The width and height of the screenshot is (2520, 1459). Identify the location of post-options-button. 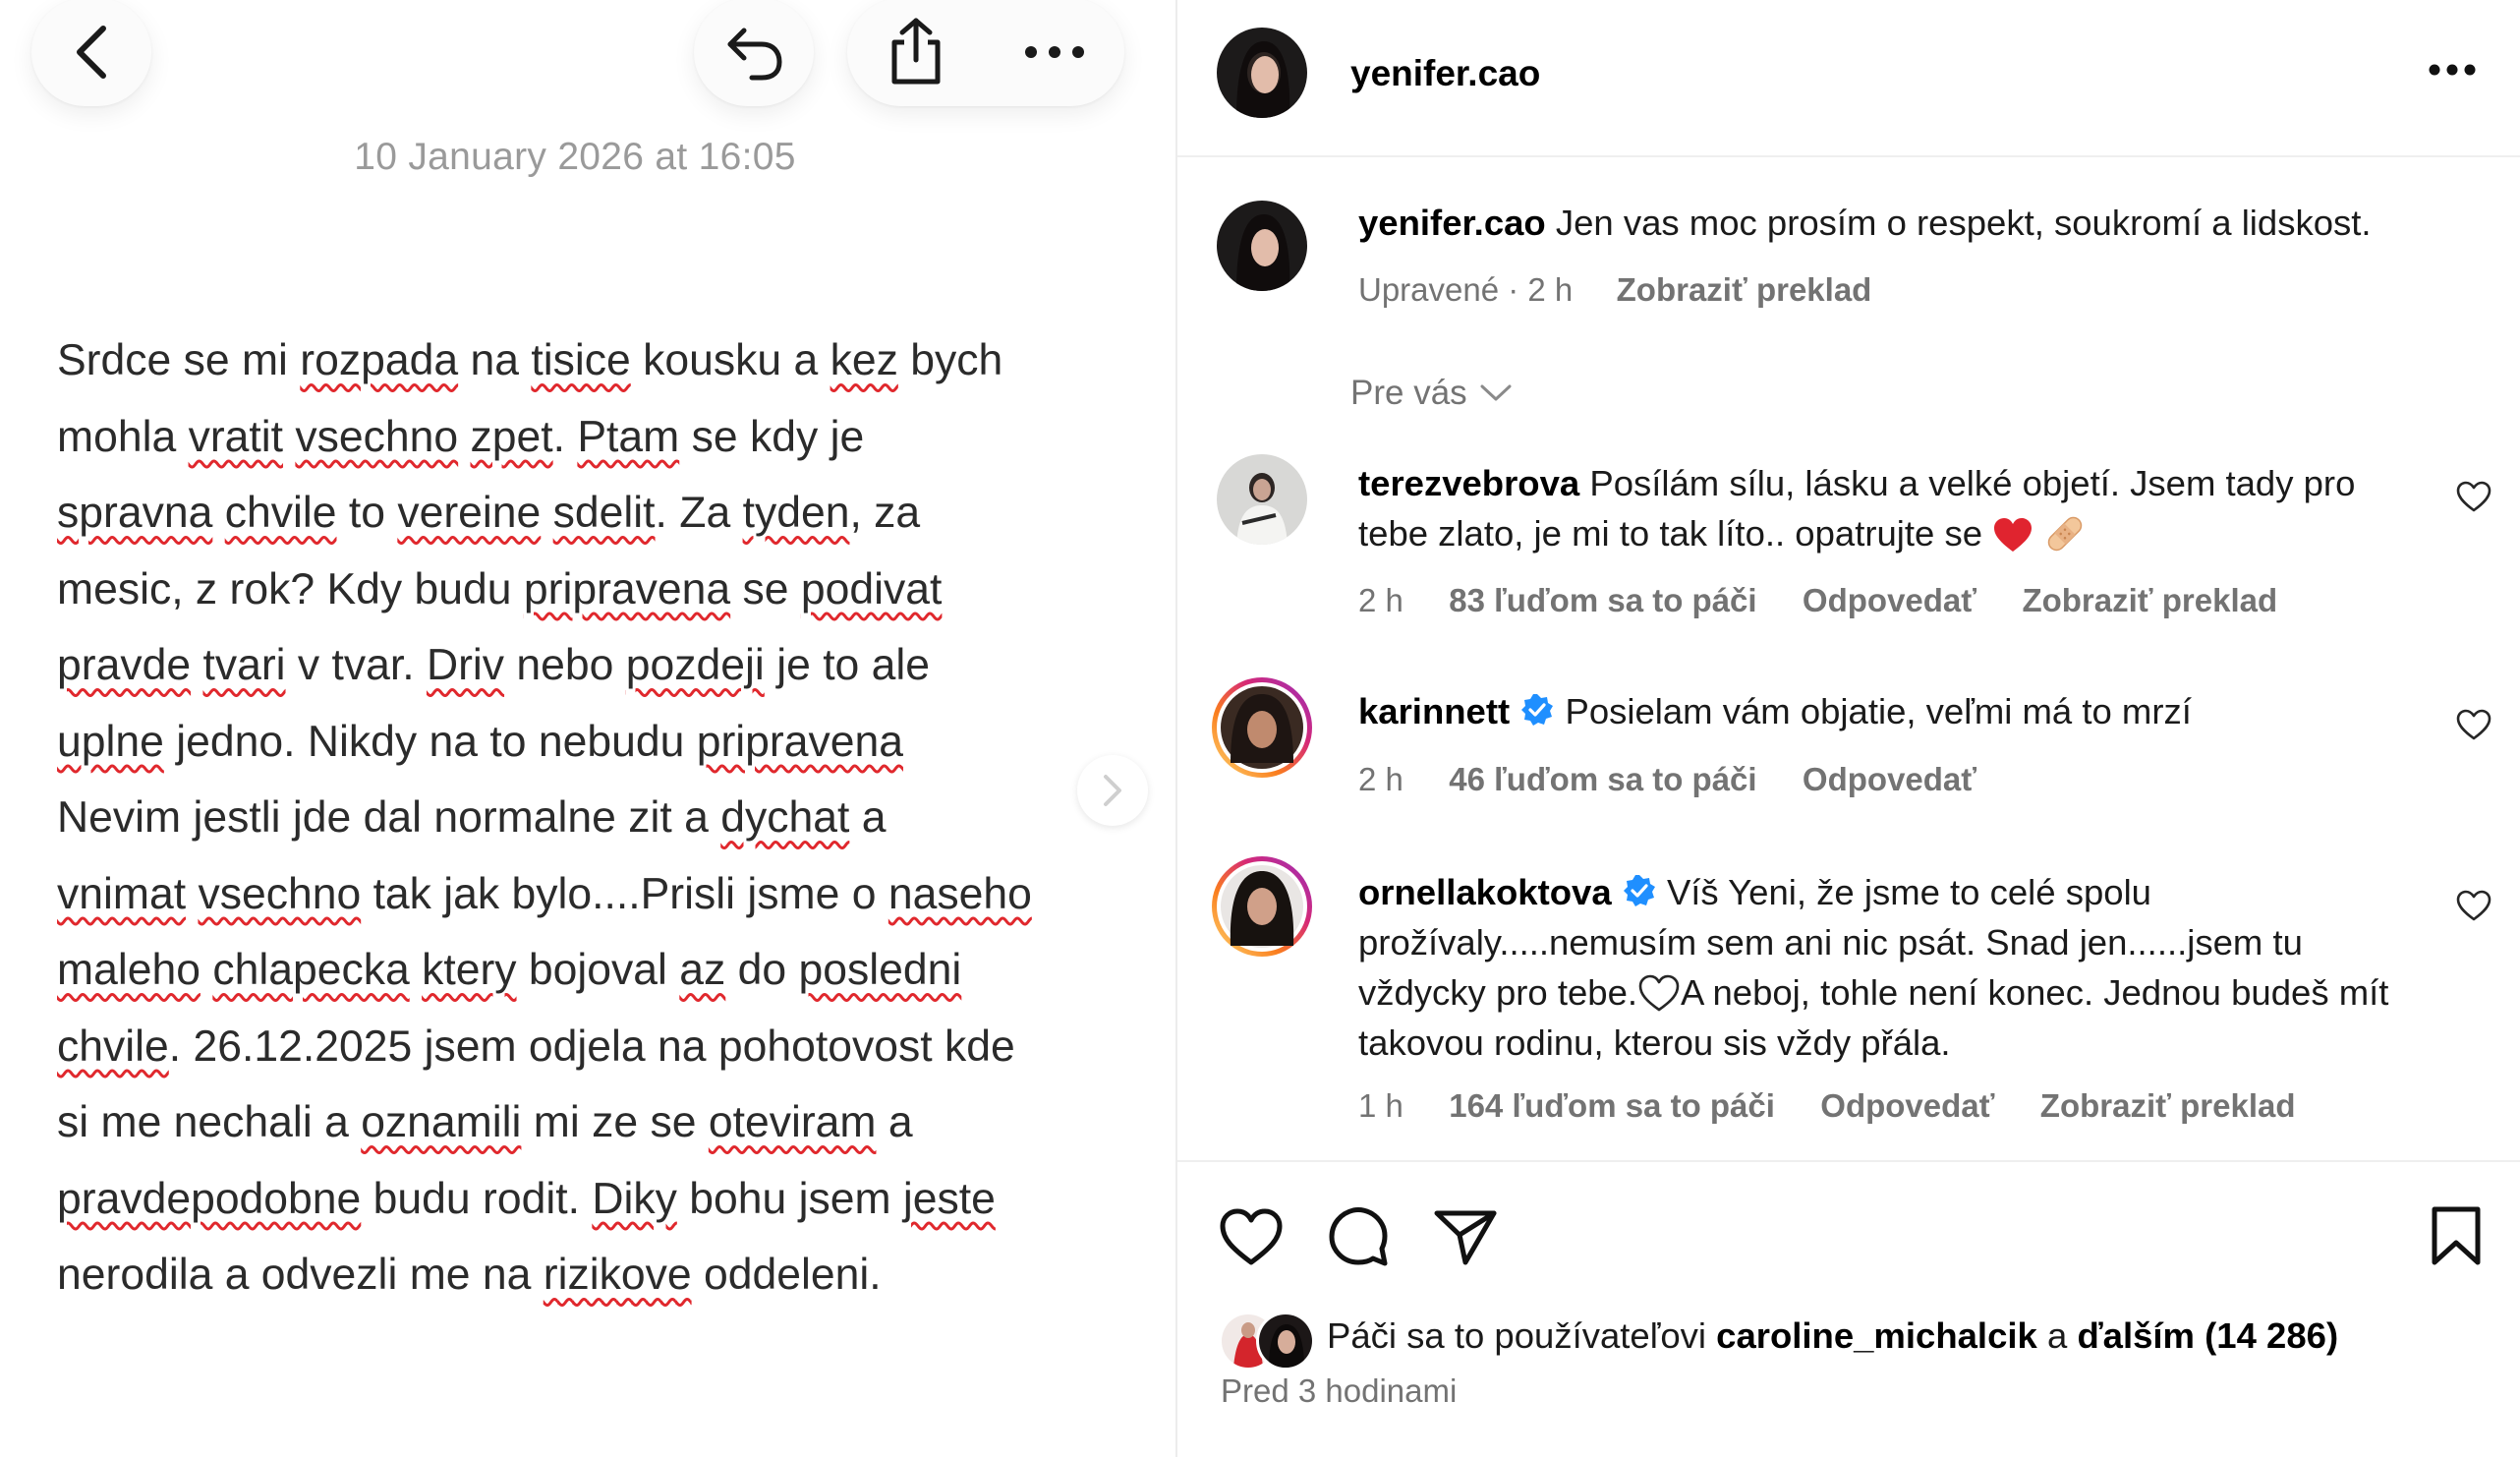
(2452, 72).